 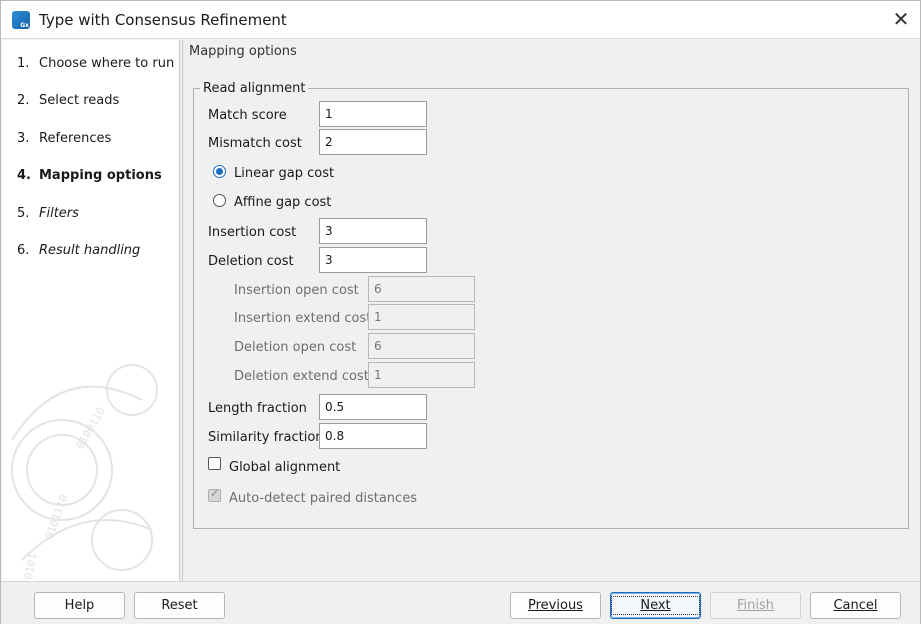 I want to click on step-choose-where-to-run: 1. Choose where to run, so click(x=95, y=63).